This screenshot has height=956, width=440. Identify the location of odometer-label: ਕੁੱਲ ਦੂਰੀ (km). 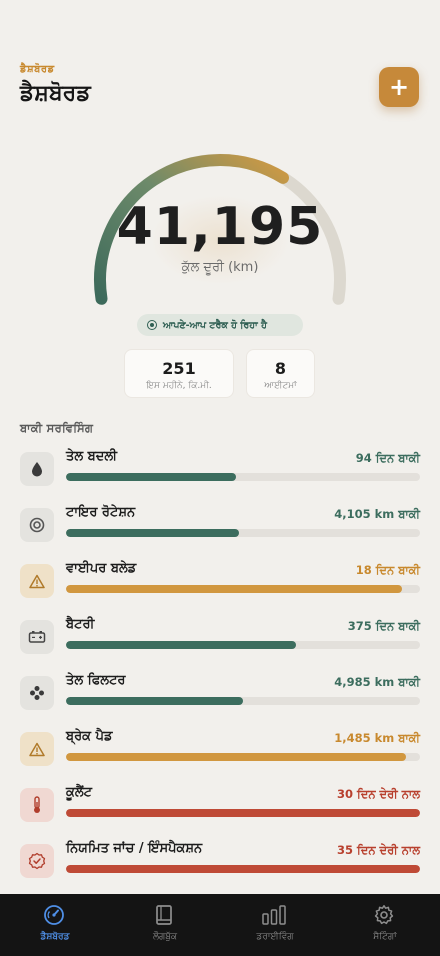
(220, 267).